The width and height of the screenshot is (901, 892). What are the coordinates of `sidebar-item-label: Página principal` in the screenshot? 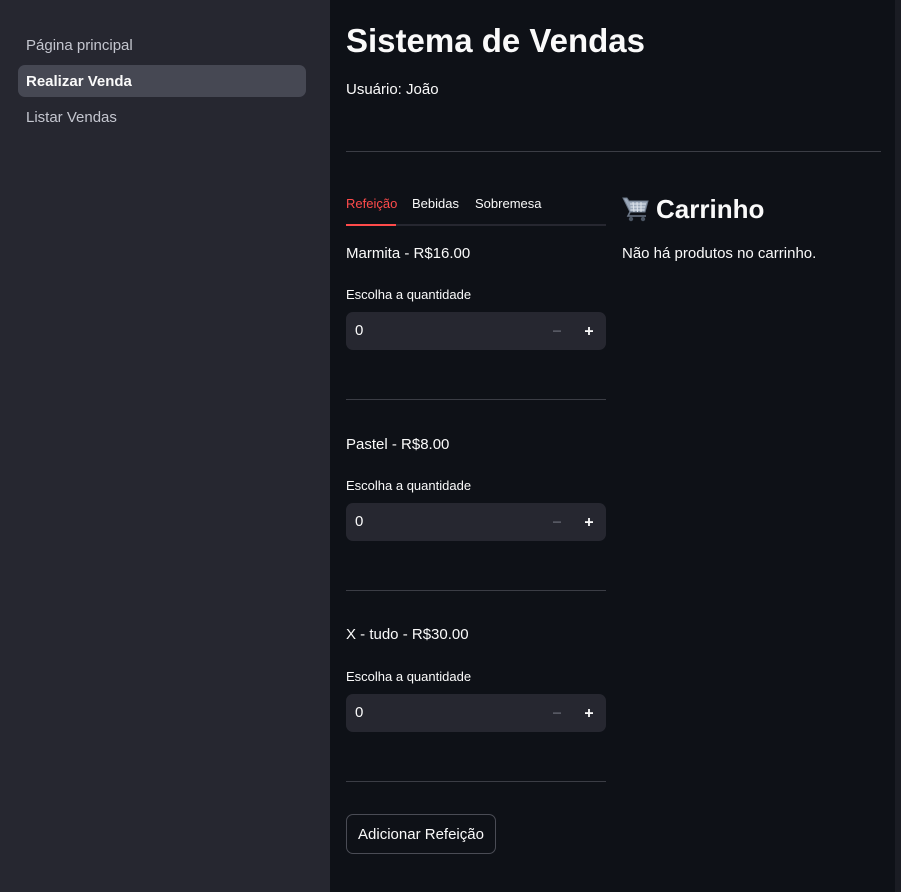 It's located at (79, 45).